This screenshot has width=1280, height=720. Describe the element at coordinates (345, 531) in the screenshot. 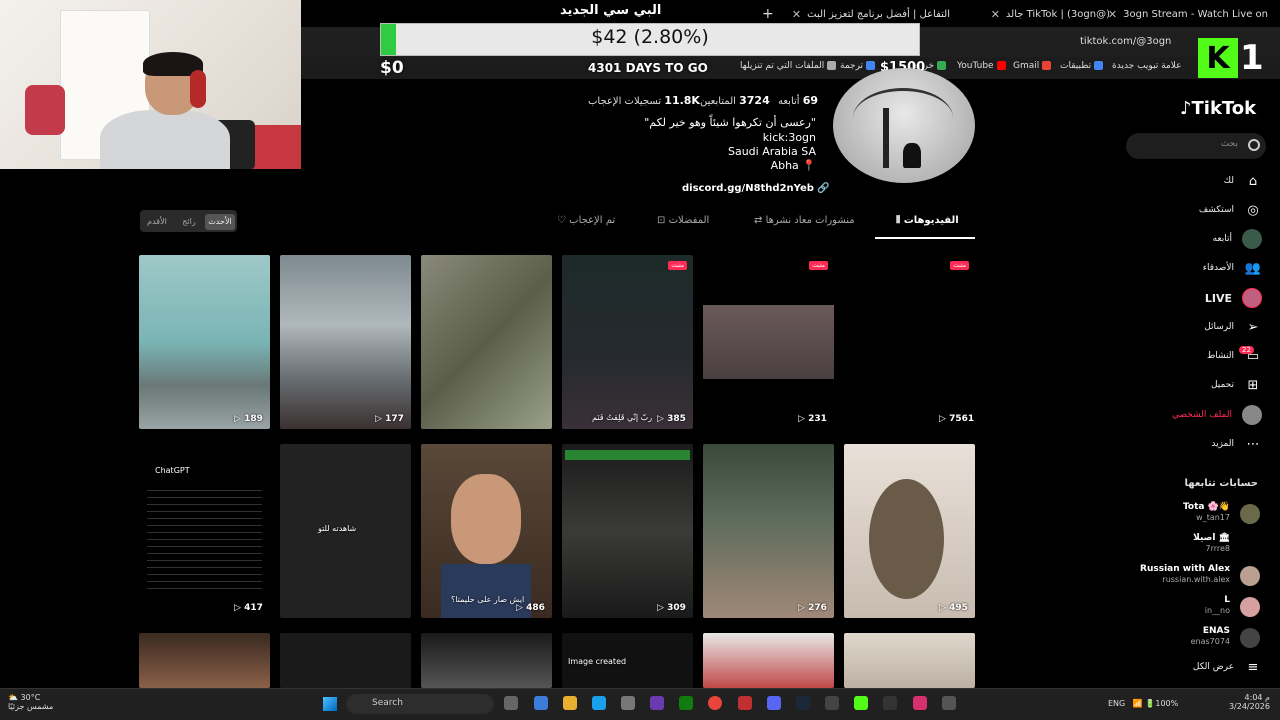

I see `video-thumbnail: شاهدته للتو` at that location.